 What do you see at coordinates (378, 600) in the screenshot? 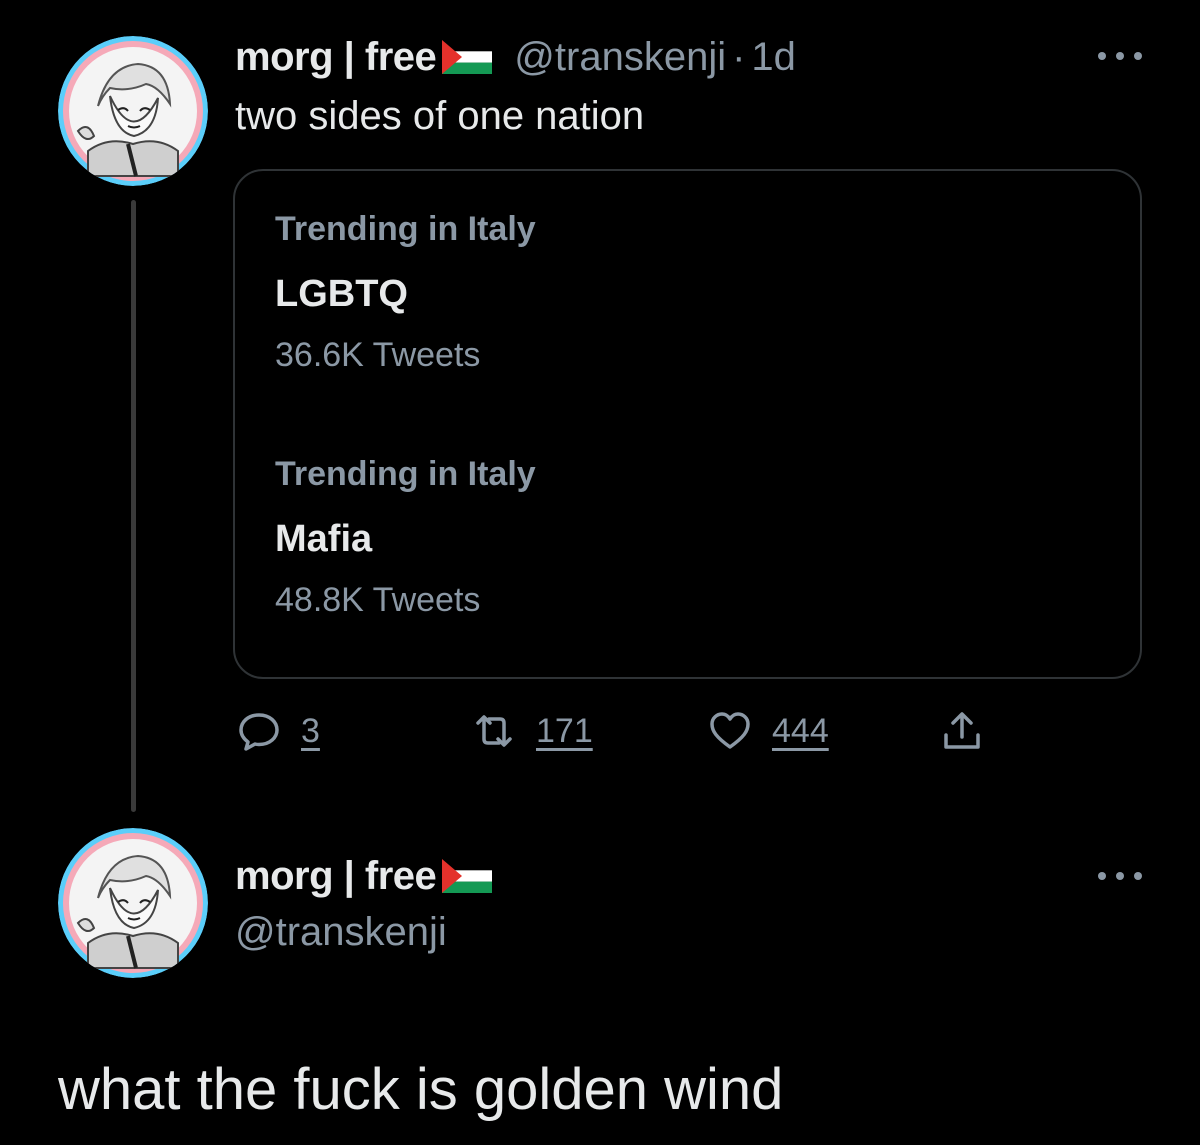
I see `trend-tweet-count: 48.8K Tweets` at bounding box center [378, 600].